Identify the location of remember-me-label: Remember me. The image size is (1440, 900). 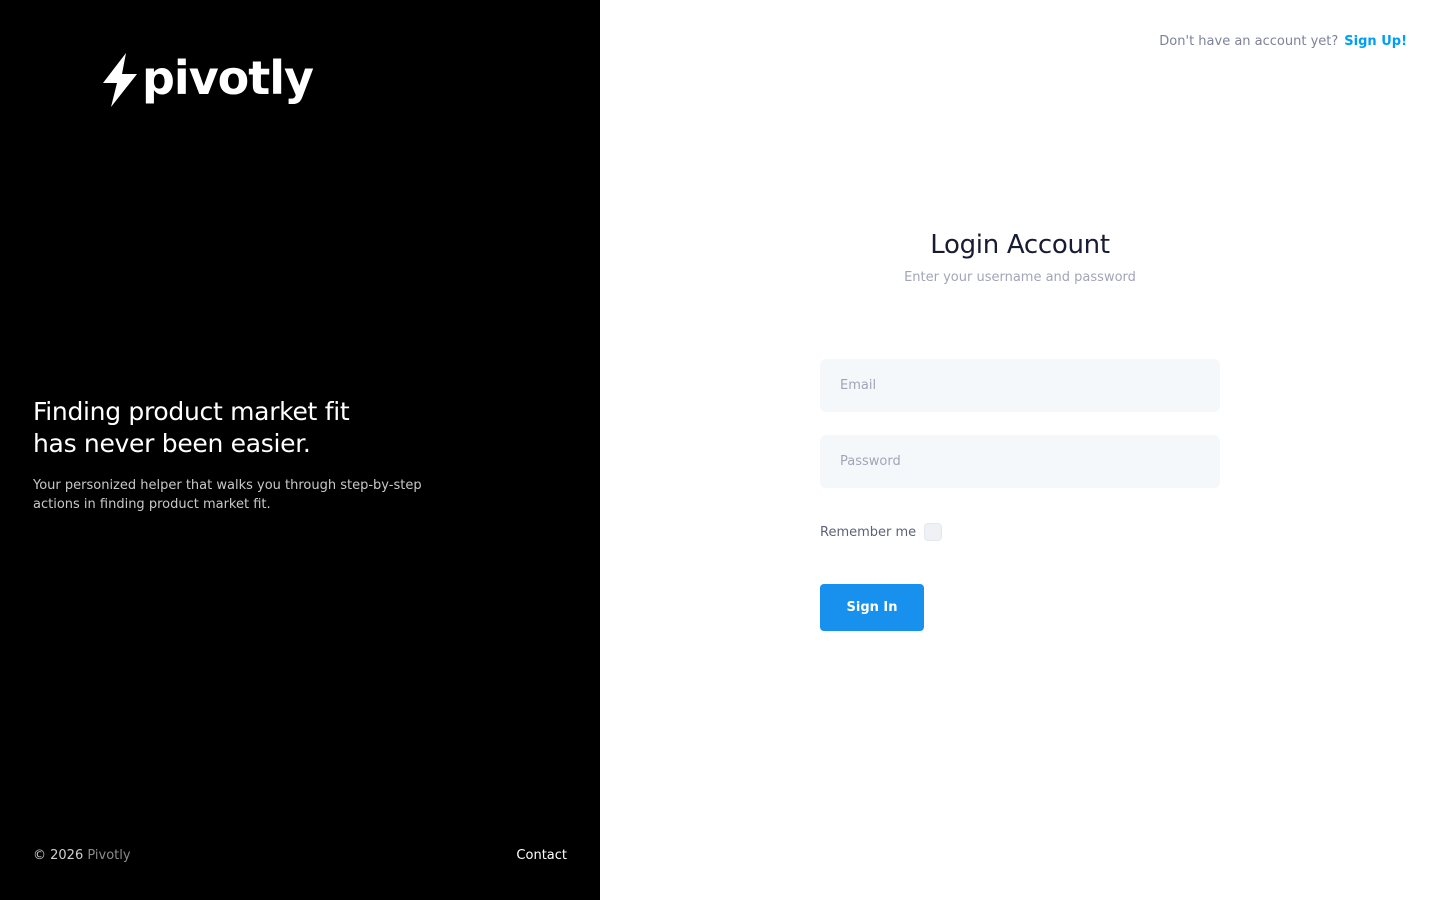
(868, 532).